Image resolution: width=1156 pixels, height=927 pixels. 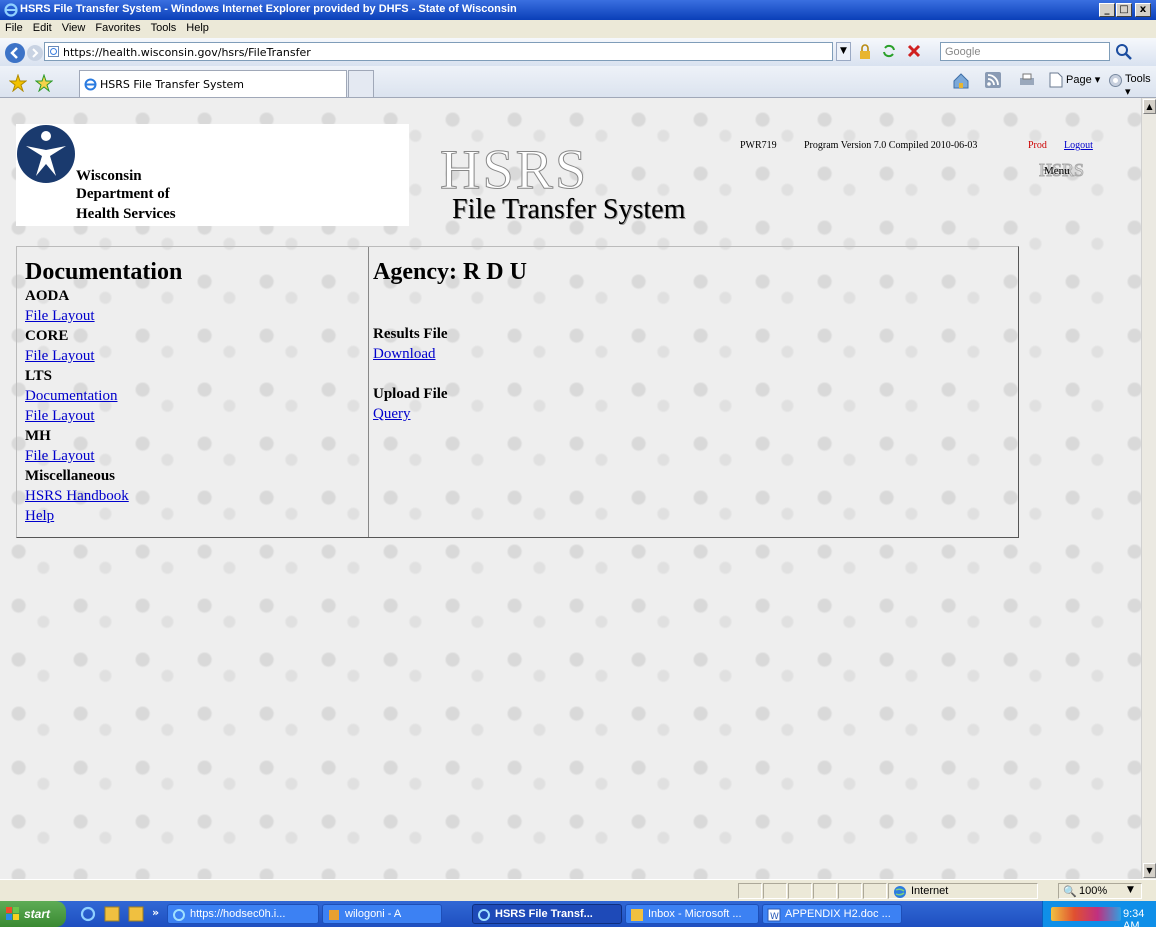 What do you see at coordinates (673, 414) in the screenshot?
I see `query-link: Query` at bounding box center [673, 414].